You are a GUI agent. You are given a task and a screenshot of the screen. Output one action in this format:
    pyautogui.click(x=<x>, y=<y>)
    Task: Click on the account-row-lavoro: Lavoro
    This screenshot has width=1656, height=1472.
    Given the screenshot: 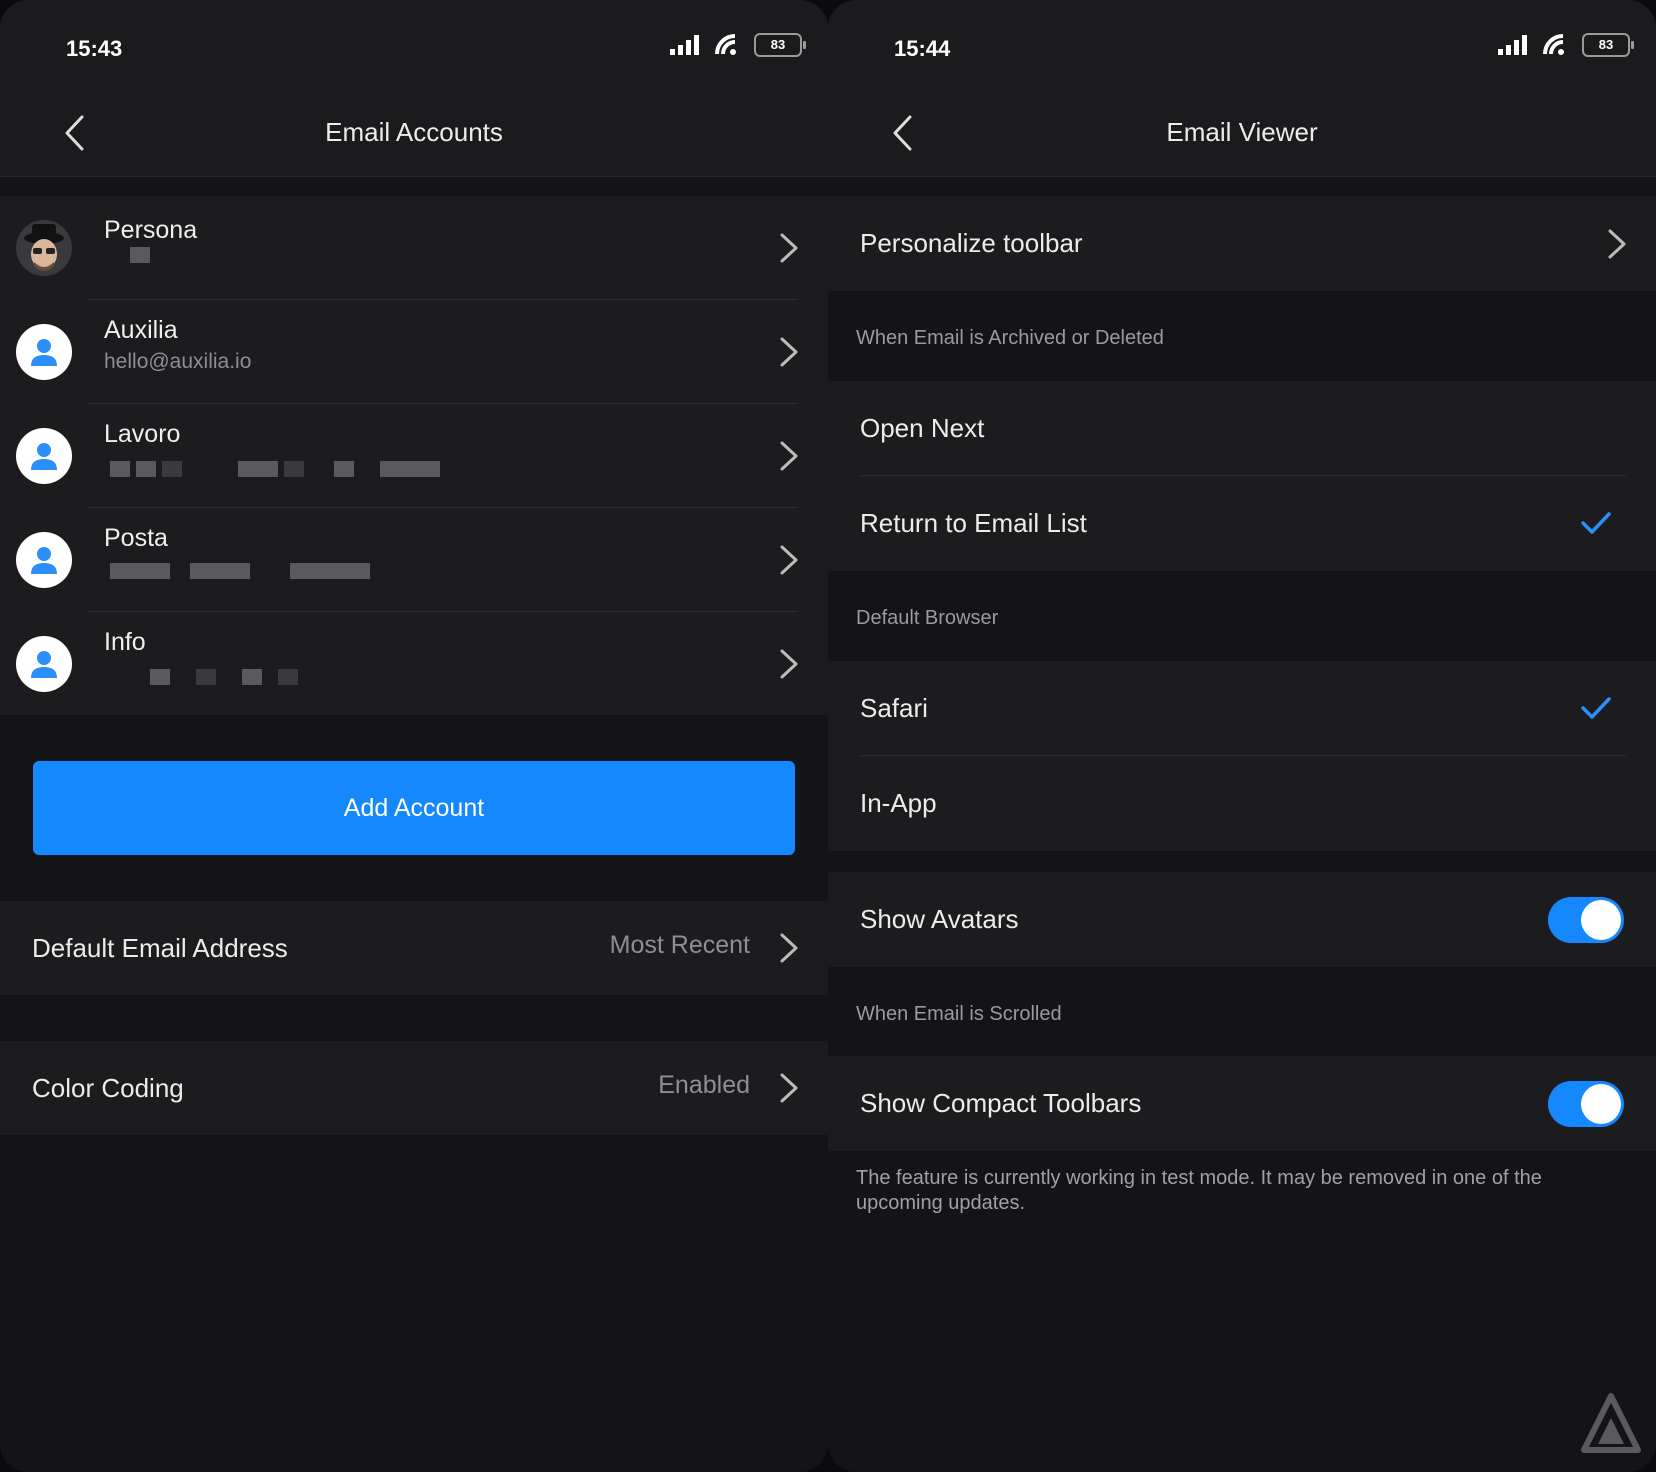 What is the action you would take?
    pyautogui.click(x=414, y=456)
    